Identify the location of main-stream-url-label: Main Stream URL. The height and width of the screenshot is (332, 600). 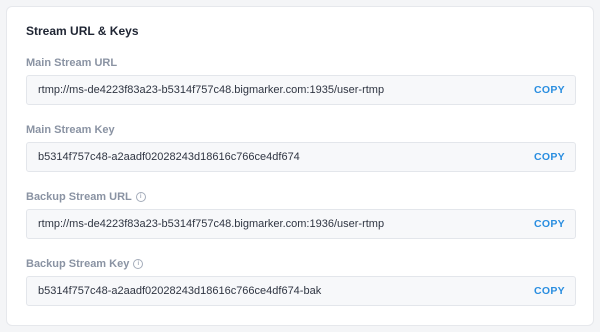
(71, 63).